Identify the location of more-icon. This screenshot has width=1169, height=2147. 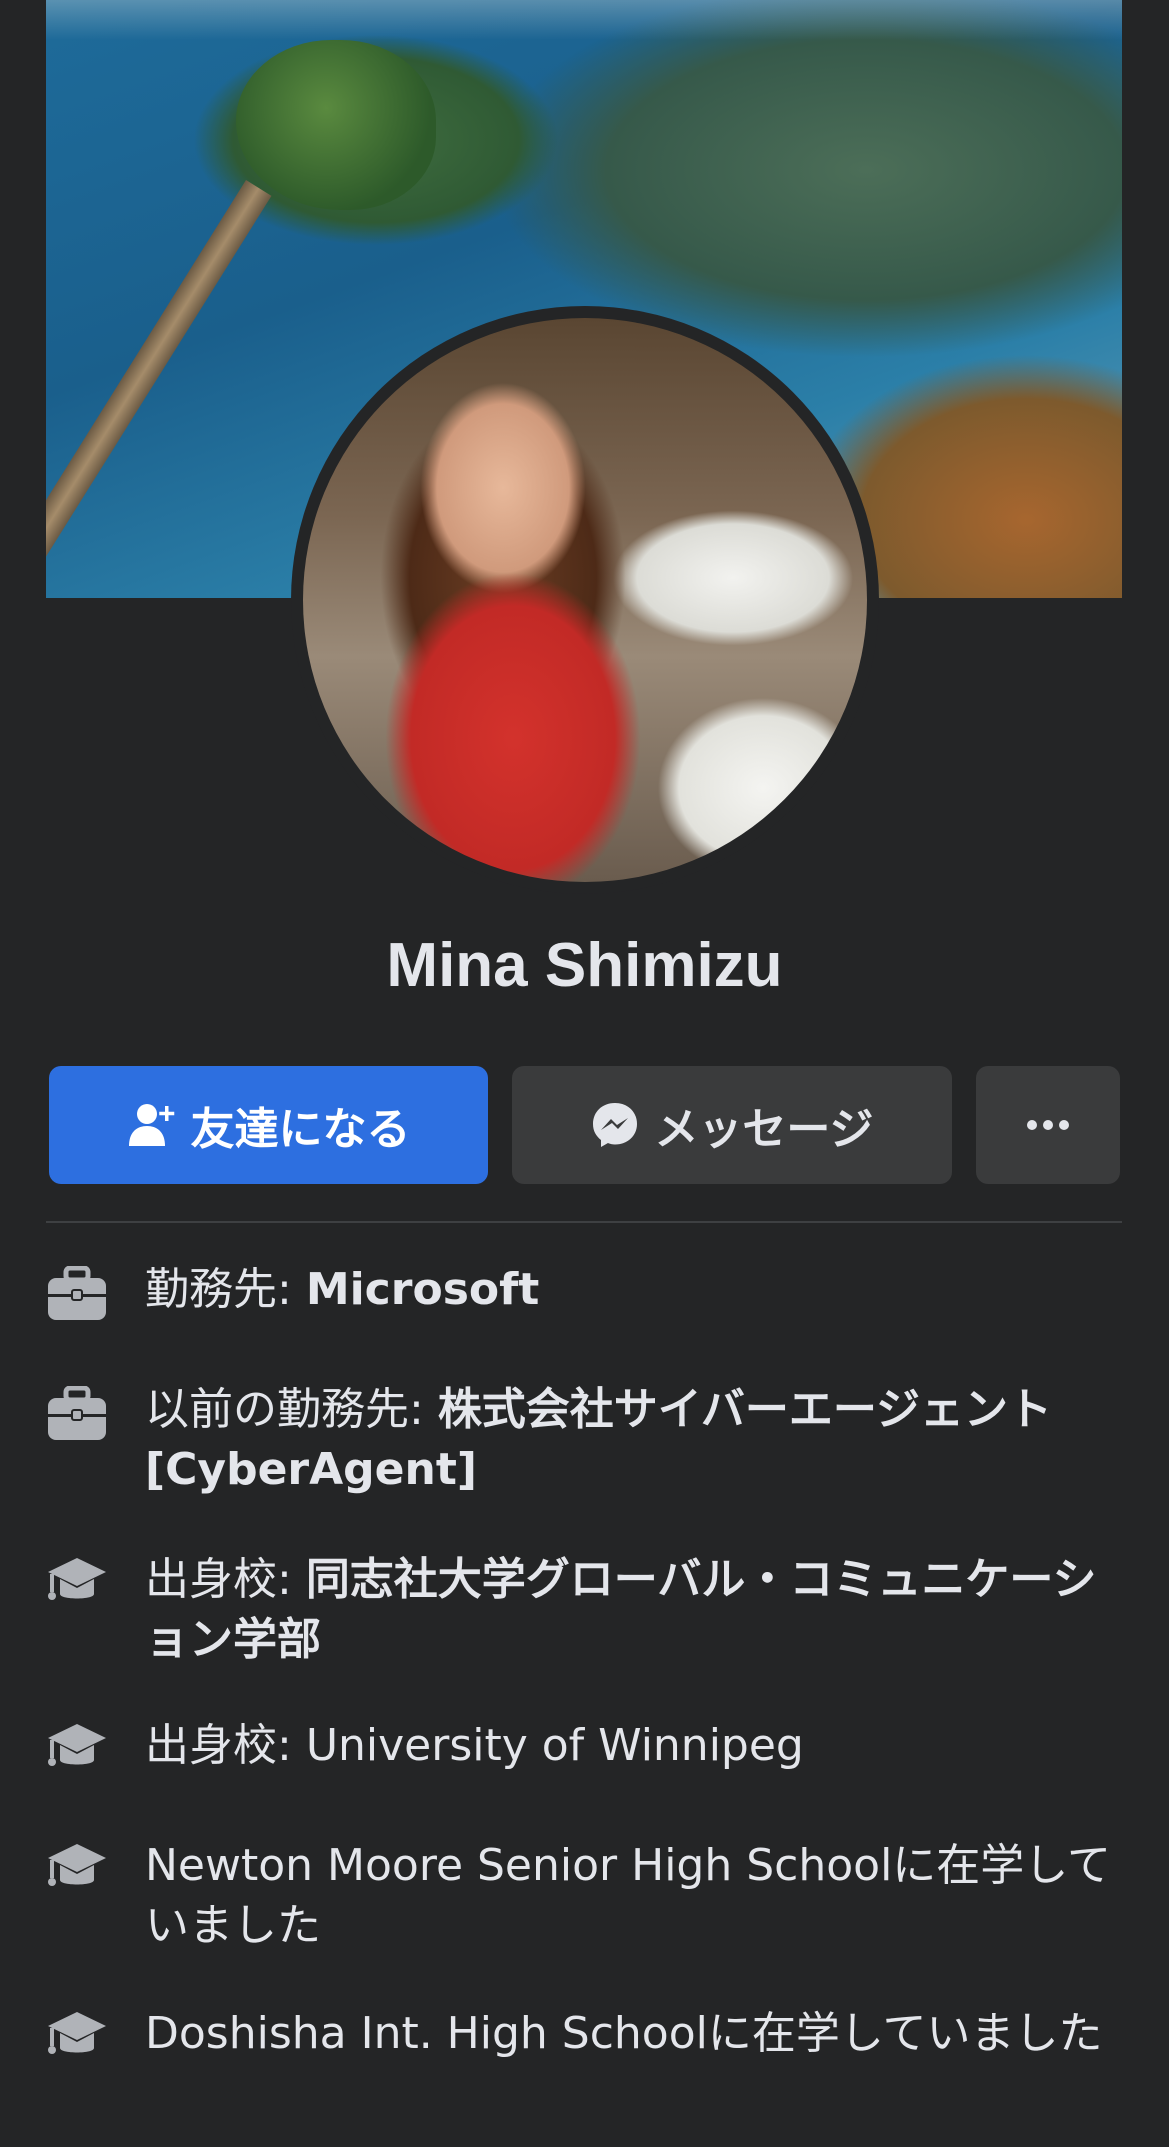
(1048, 1125).